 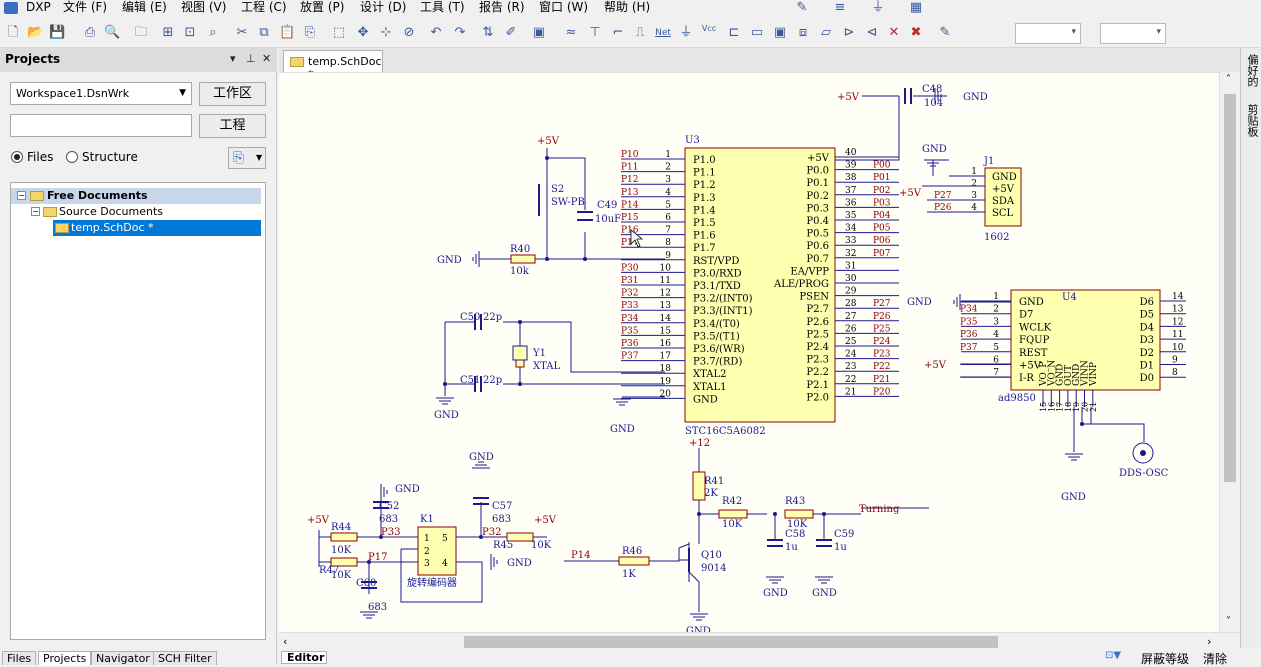 I want to click on place-part-icon: ⊏, so click(x=734, y=33).